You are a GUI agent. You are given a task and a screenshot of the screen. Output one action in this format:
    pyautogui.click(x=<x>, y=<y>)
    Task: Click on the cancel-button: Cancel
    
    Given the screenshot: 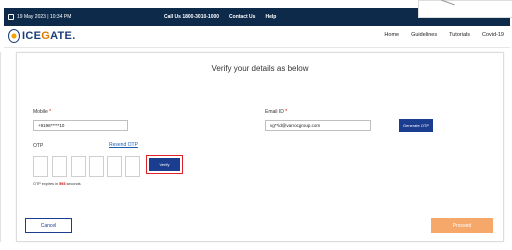 What is the action you would take?
    pyautogui.click(x=48, y=225)
    